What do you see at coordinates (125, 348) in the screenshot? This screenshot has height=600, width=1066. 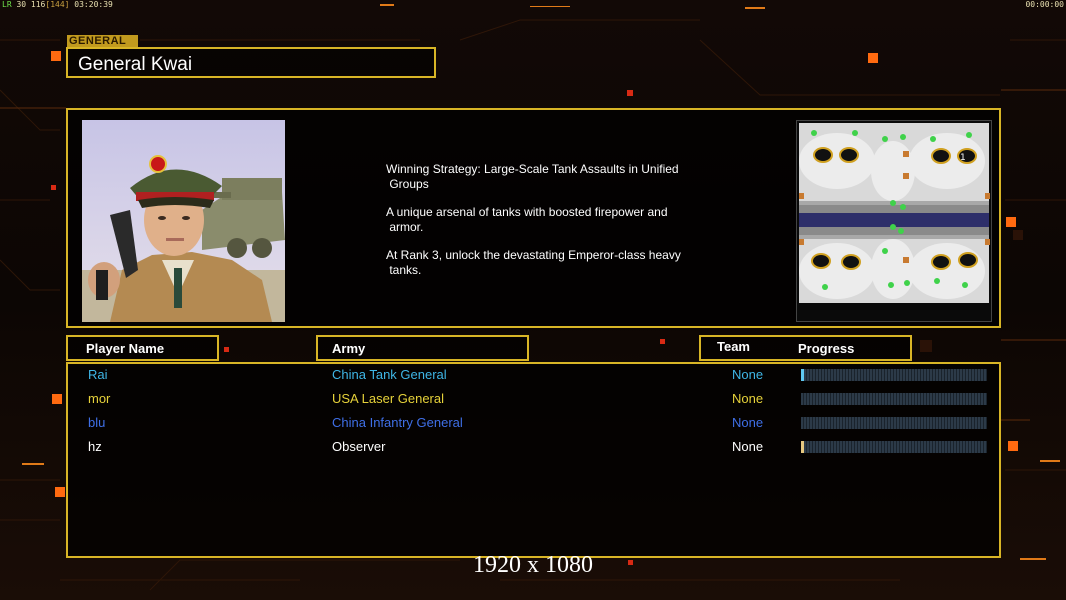 I see `header-player-name-label: Player Name` at bounding box center [125, 348].